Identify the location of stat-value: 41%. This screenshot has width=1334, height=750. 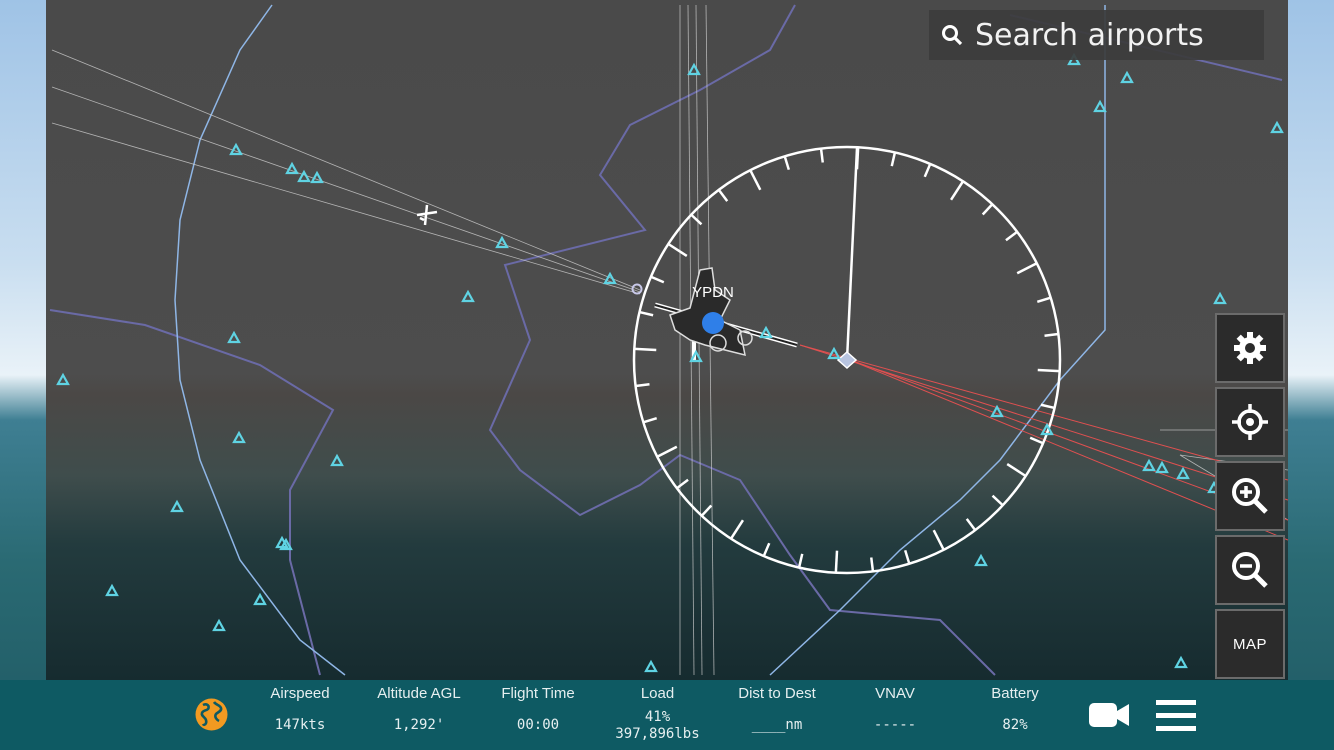
(657, 717).